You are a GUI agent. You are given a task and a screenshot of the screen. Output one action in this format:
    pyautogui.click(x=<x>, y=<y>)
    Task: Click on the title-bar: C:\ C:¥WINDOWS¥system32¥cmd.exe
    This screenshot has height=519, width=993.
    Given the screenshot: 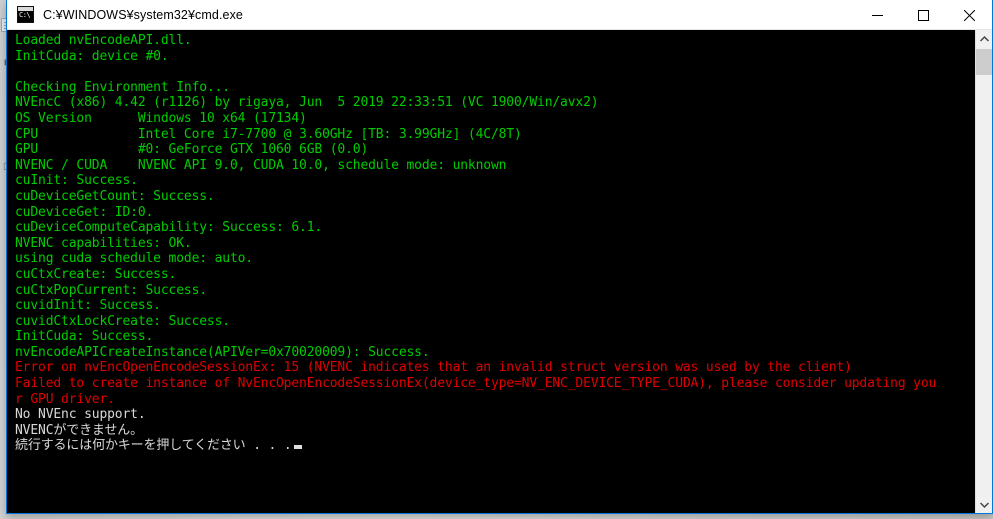 What is the action you would take?
    pyautogui.click(x=499, y=15)
    